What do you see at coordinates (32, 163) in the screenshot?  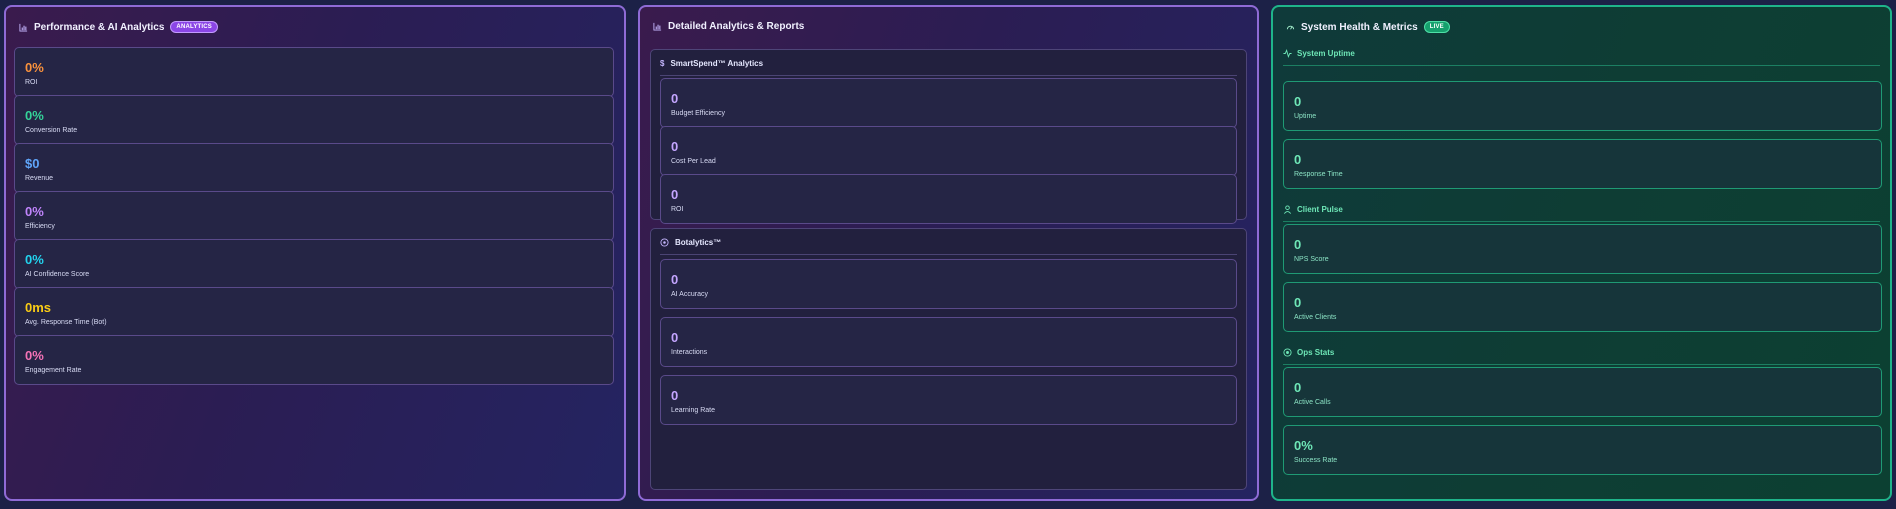 I see `metric-value: $0` at bounding box center [32, 163].